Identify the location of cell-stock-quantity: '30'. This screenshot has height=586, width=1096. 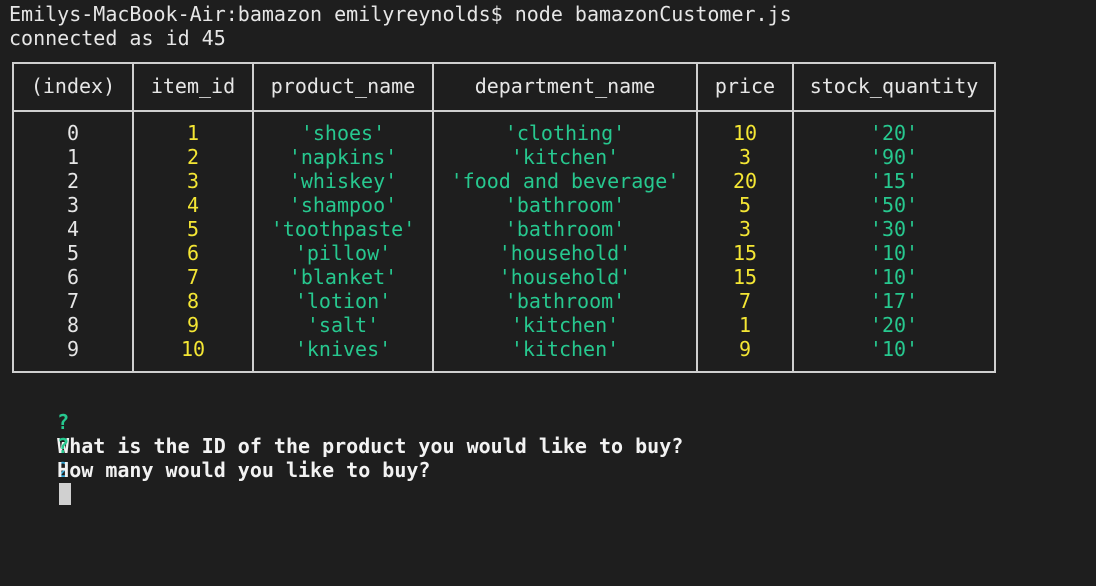
(894, 229).